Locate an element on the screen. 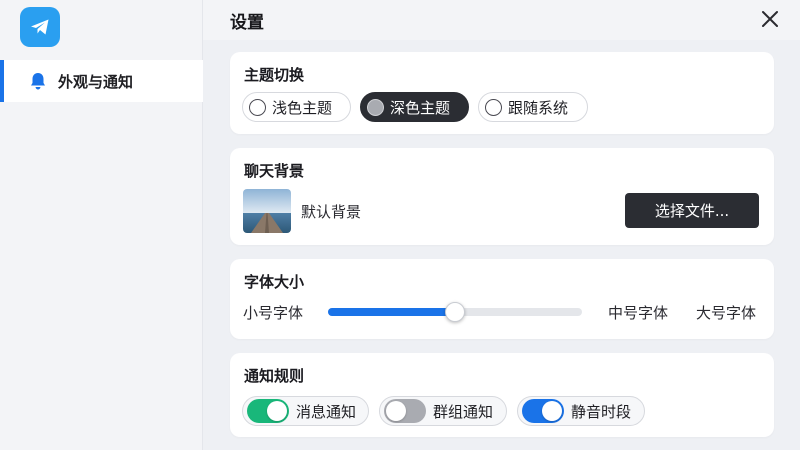 Image resolution: width=800 pixels, height=450 pixels. background-thumbnail is located at coordinates (267, 211).